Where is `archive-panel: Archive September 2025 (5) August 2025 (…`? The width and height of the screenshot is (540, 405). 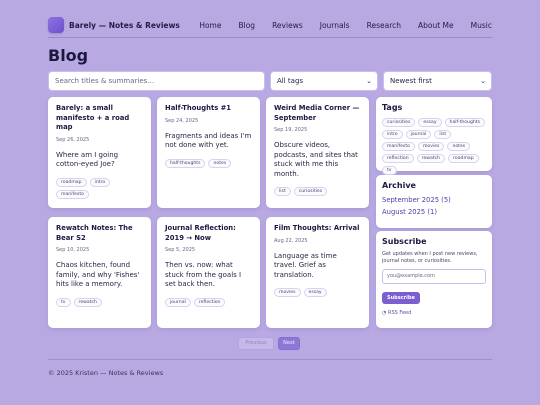 archive-panel: Archive September 2025 (5) August 2025 (… is located at coordinates (434, 201).